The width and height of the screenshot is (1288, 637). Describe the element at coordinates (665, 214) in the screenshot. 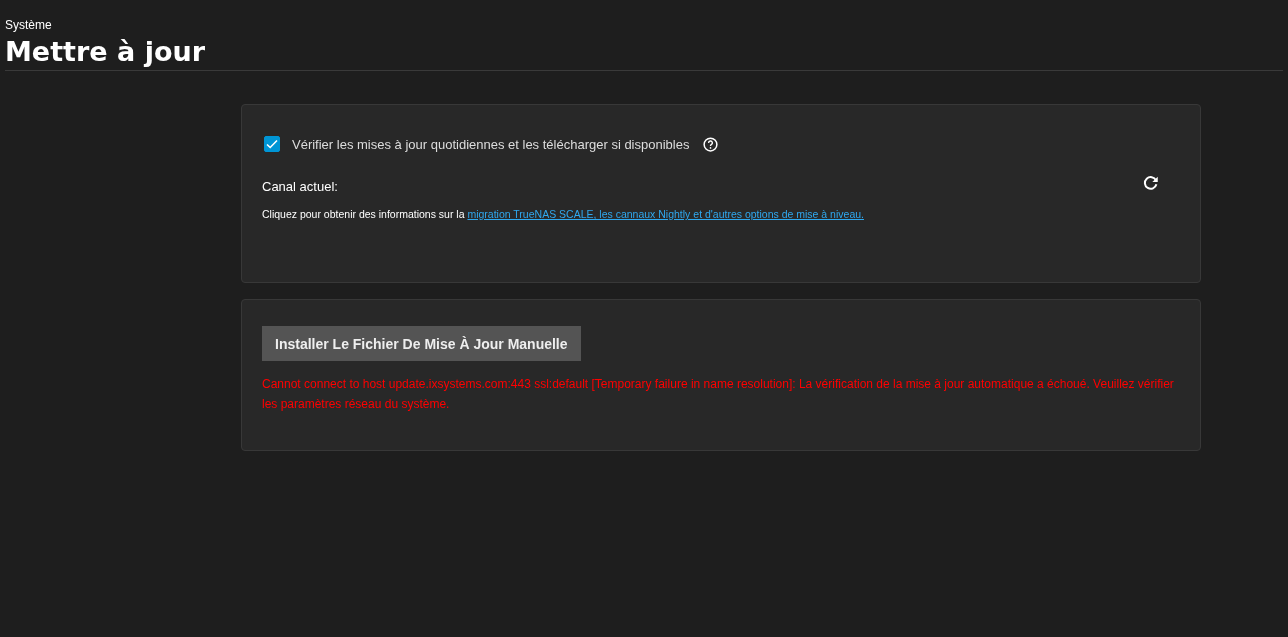

I see `info-link: migration TrueNAS SCALE, les cannaux Nightly et d'autres options de mise à niveau.` at that location.